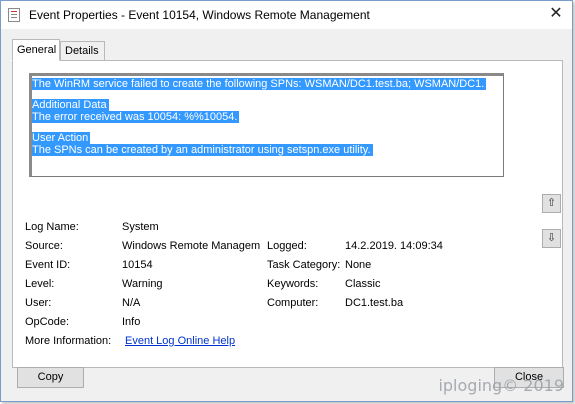 The width and height of the screenshot is (575, 404). I want to click on event-log-online-help-link: Event Log Online Help, so click(180, 341).